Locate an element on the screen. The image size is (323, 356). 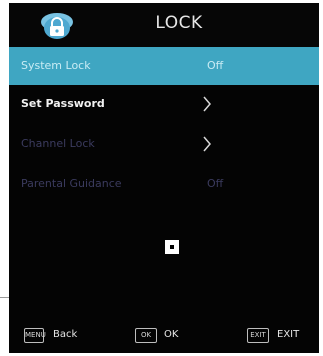
focus-marker is located at coordinates (172, 247).